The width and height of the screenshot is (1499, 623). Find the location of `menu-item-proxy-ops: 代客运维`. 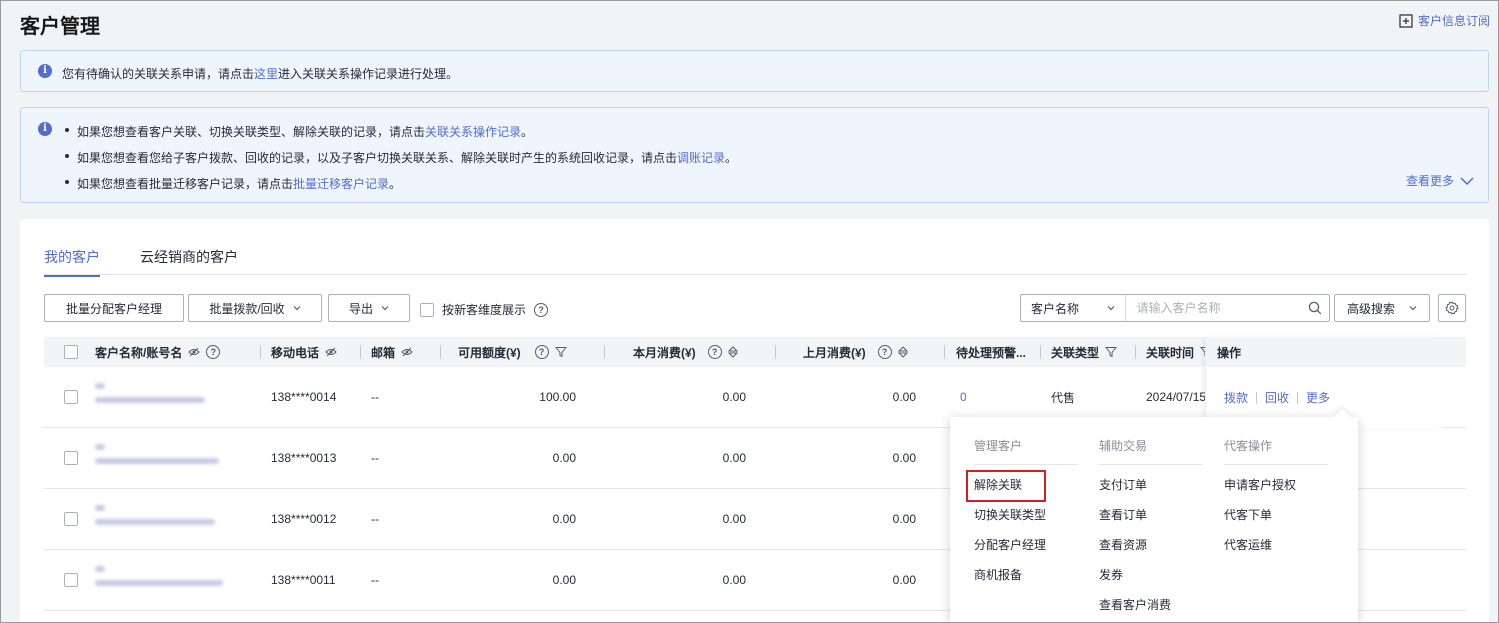

menu-item-proxy-ops: 代客运维 is located at coordinates (1276, 544).